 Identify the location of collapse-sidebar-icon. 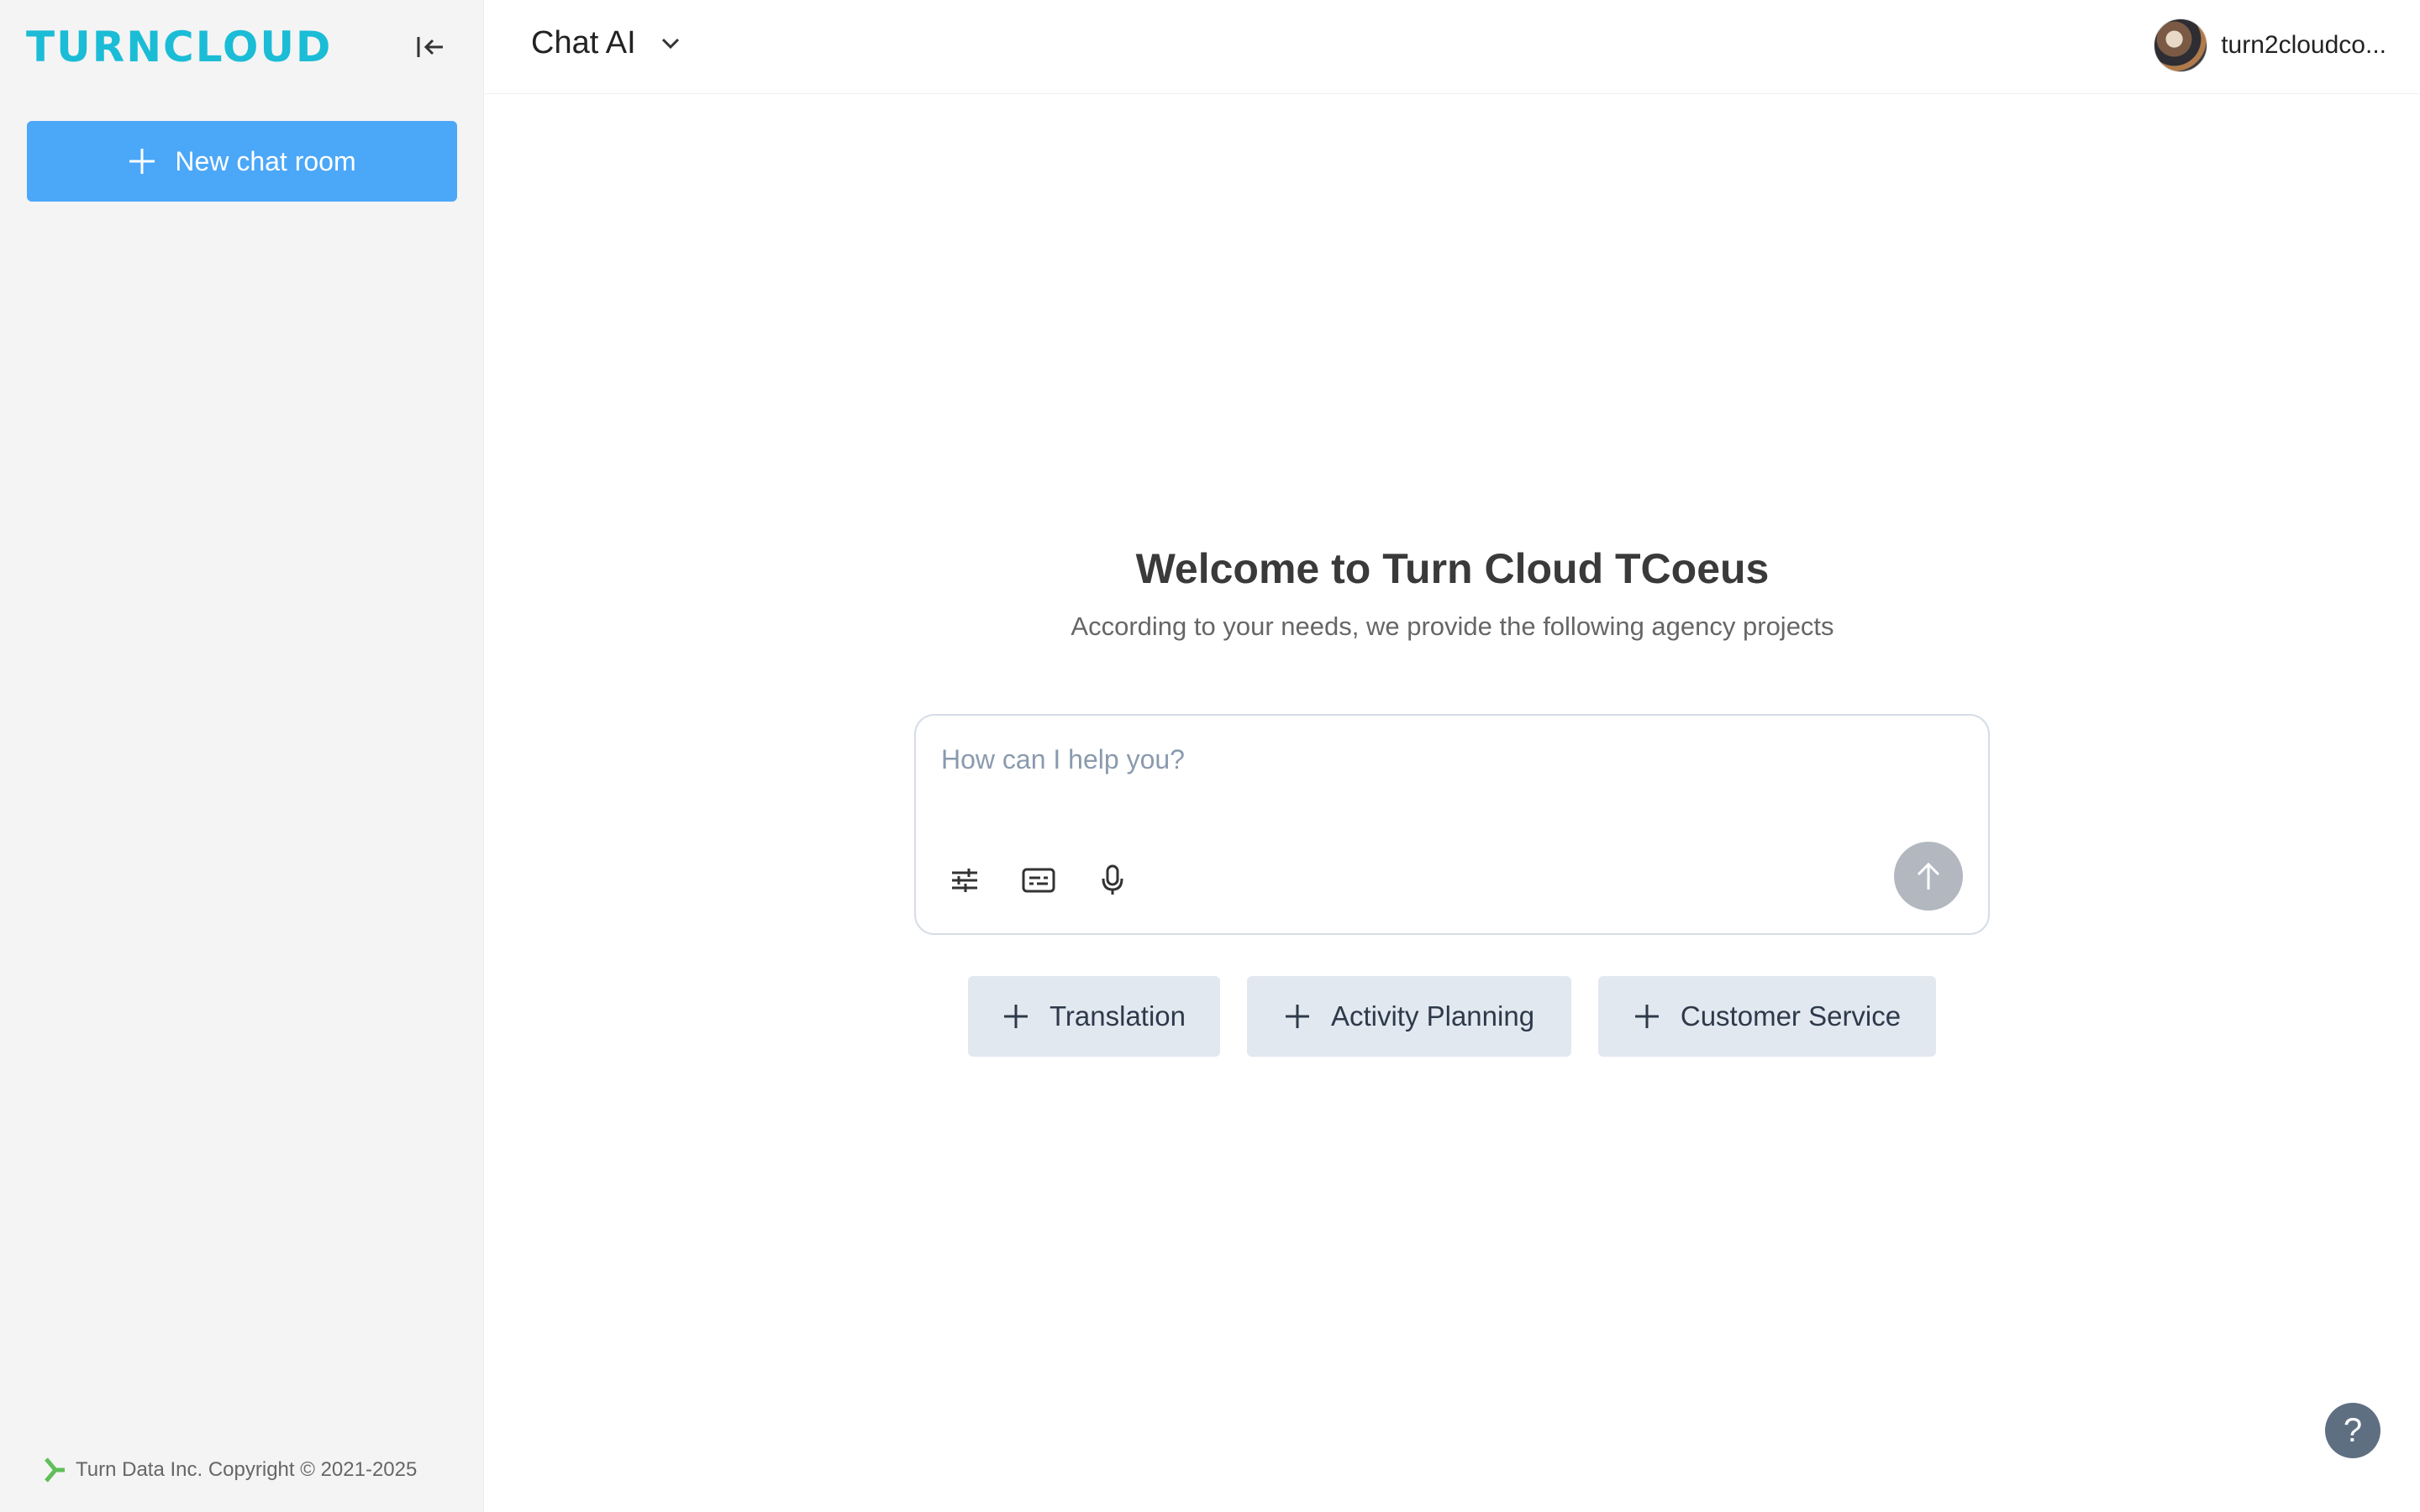
(430, 47).